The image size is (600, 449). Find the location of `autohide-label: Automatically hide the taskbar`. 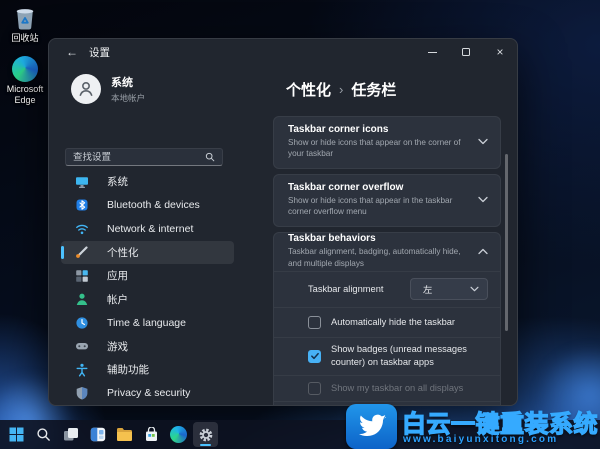

autohide-label: Automatically hide the taskbar is located at coordinates (393, 321).